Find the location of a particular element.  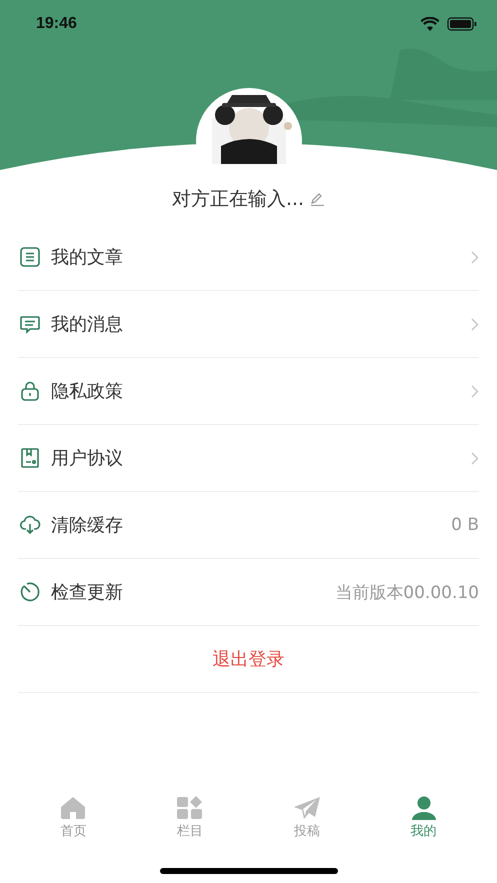

timer-icon is located at coordinates (30, 592).